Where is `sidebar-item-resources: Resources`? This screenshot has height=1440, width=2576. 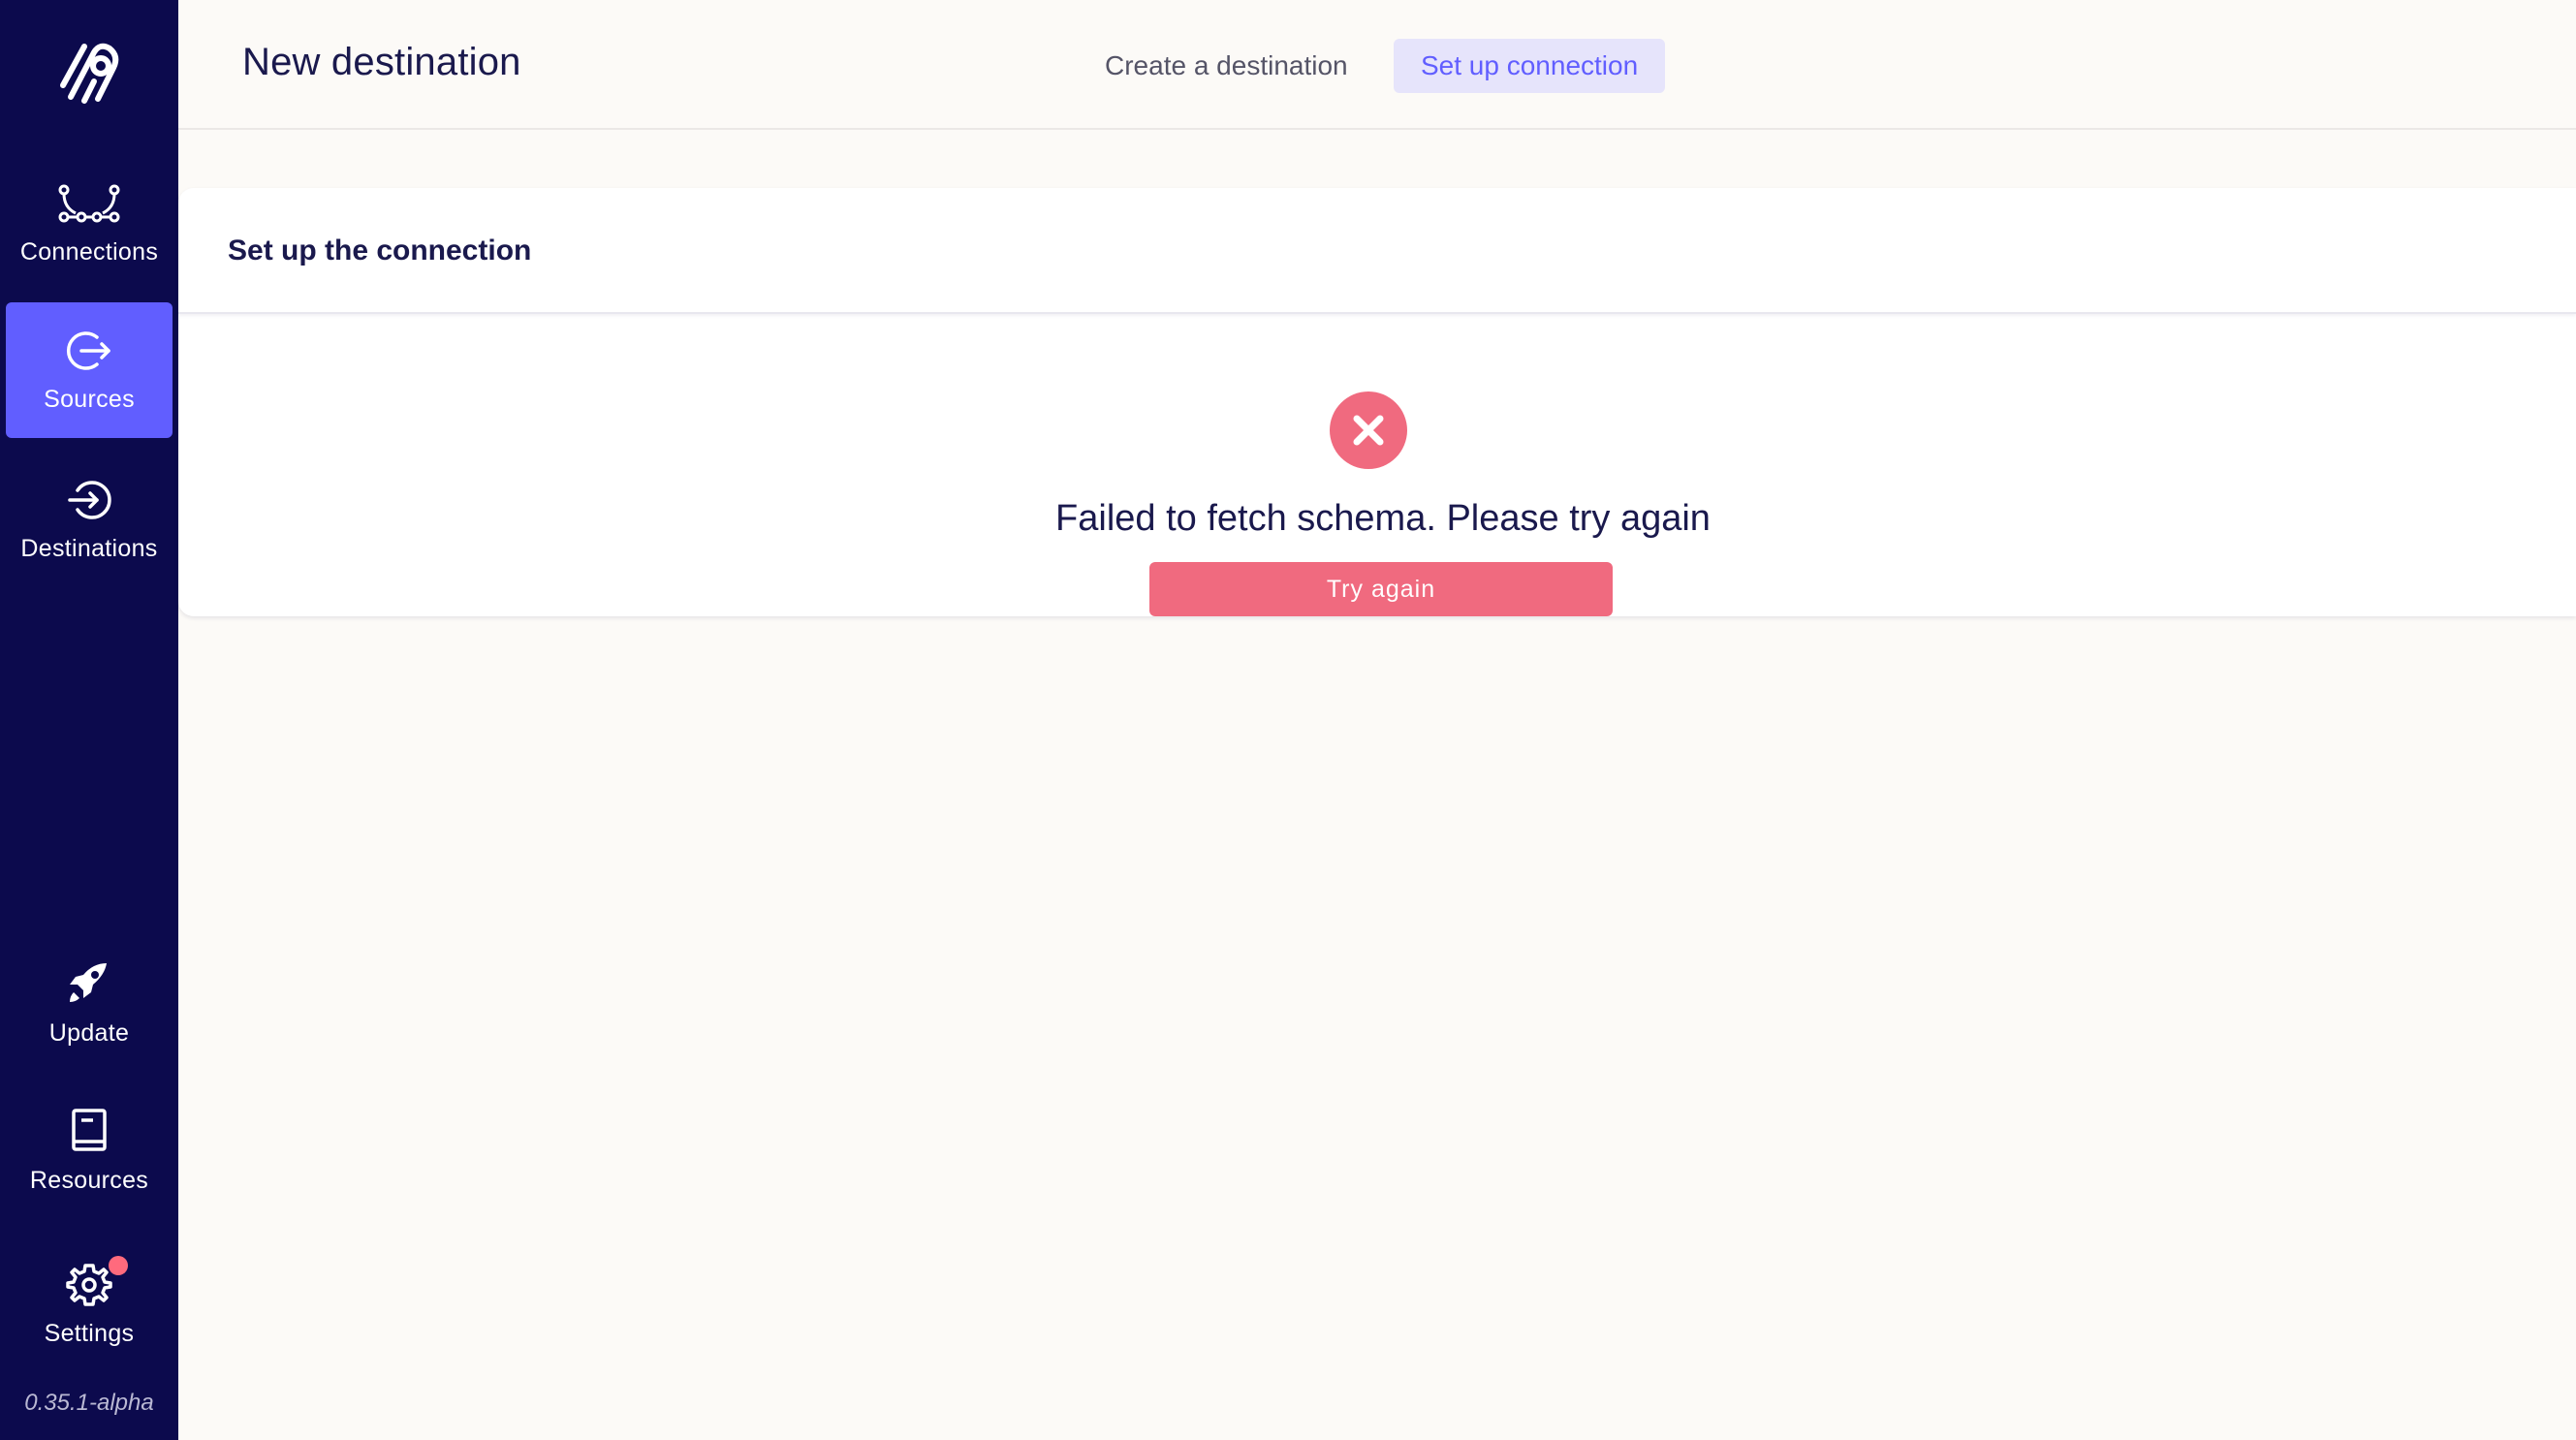
sidebar-item-resources: Resources is located at coordinates (89, 1151).